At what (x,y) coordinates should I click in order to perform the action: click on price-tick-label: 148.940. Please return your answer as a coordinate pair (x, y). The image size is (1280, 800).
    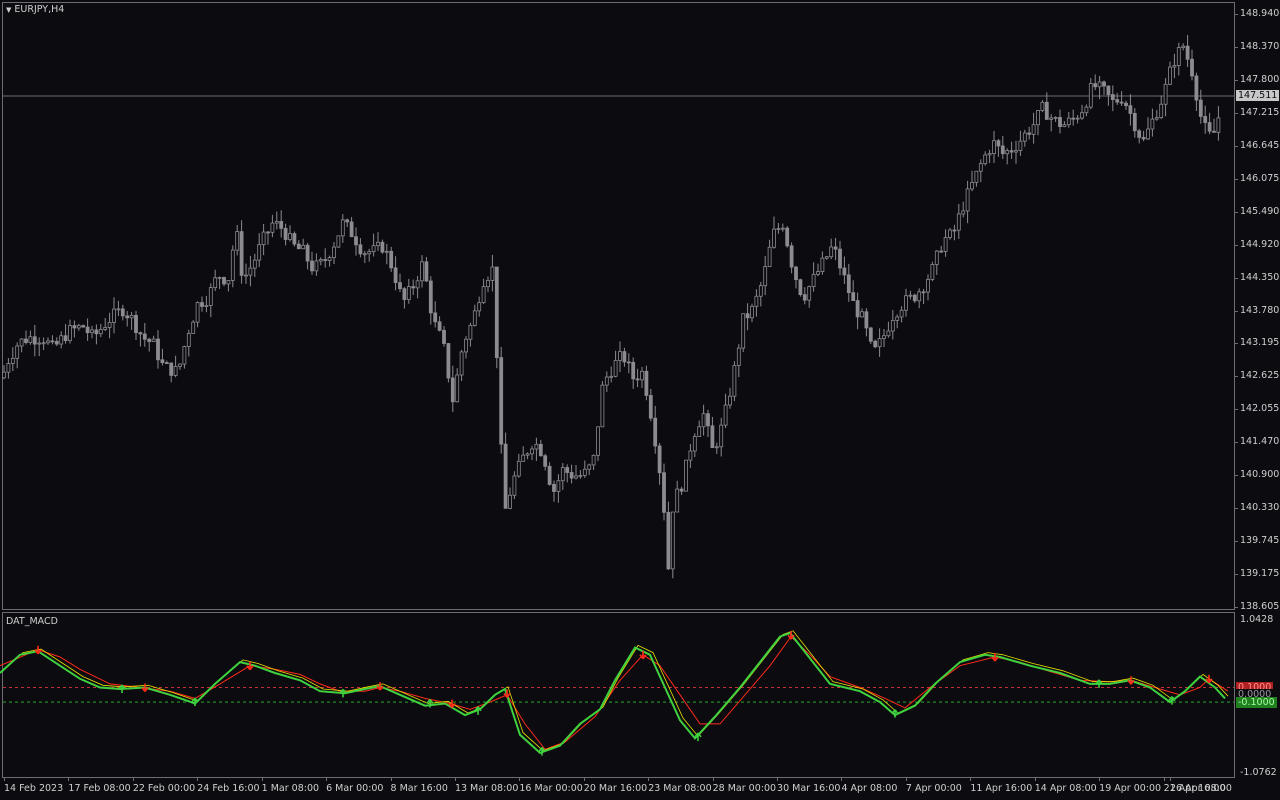
    Looking at the image, I should click on (1260, 13).